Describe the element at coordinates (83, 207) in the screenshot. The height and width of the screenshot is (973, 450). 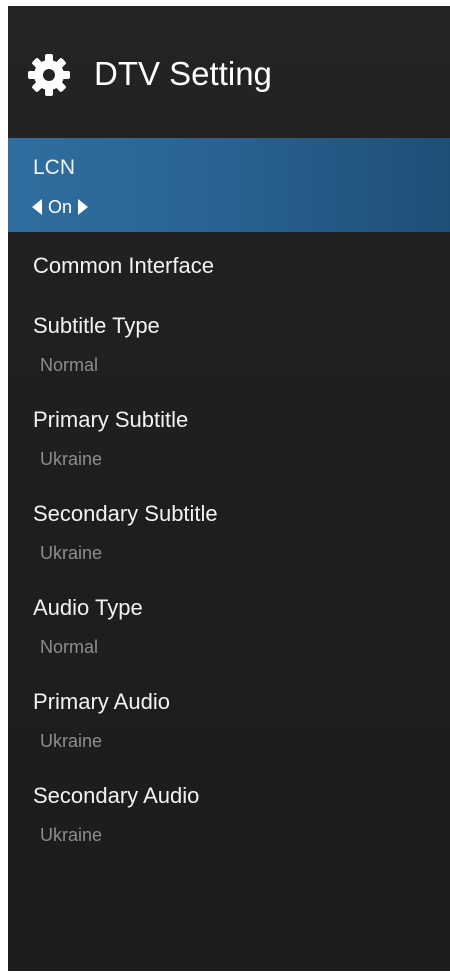
I see `arrow-right-icon` at that location.